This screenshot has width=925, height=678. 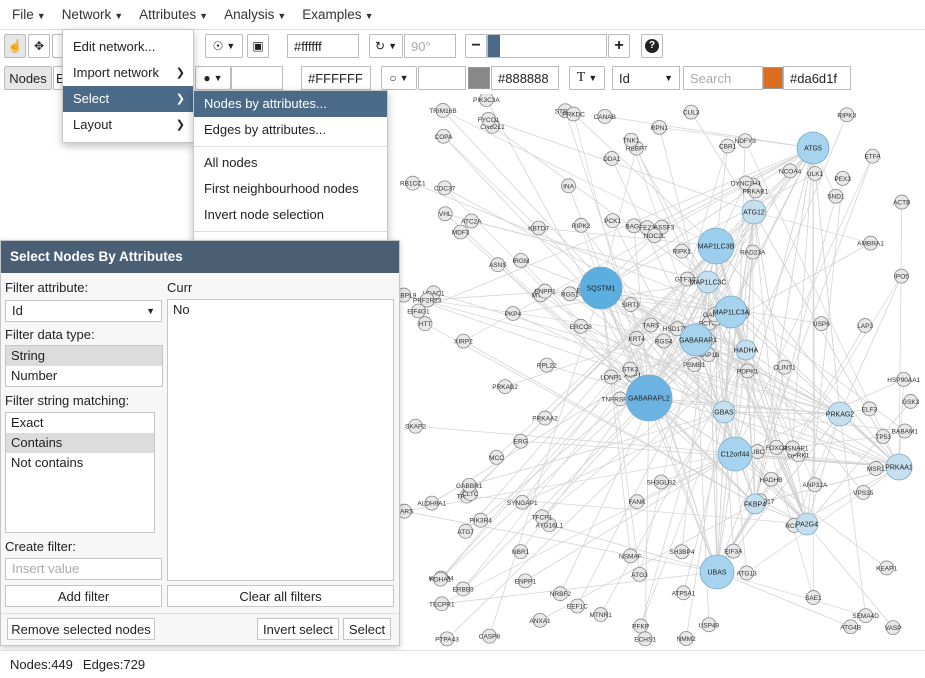 What do you see at coordinates (479, 78) in the screenshot?
I see `border-color-swatch` at bounding box center [479, 78].